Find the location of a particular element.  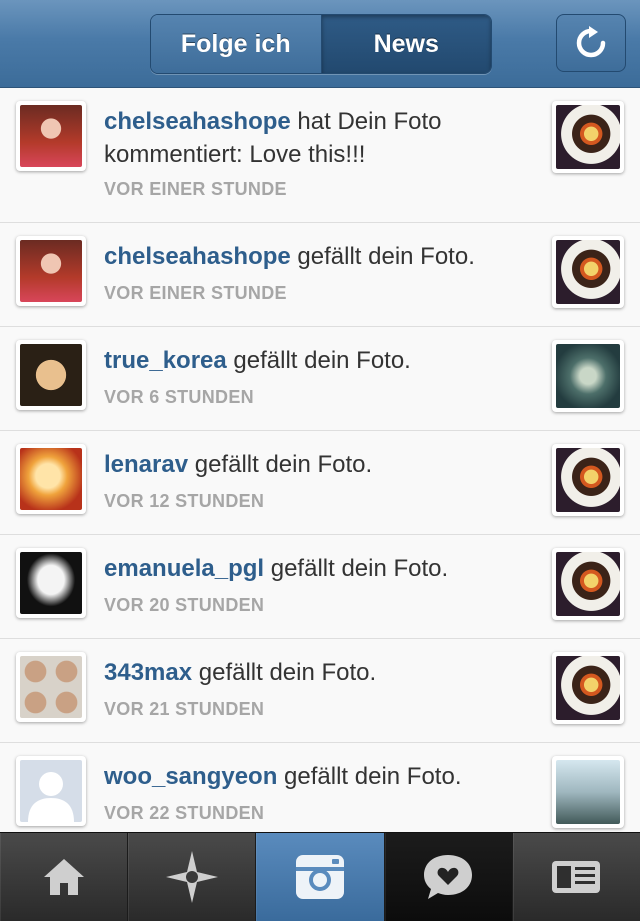

activity-text: woo_sangyeon gefällt dein Foto. is located at coordinates (314, 776).